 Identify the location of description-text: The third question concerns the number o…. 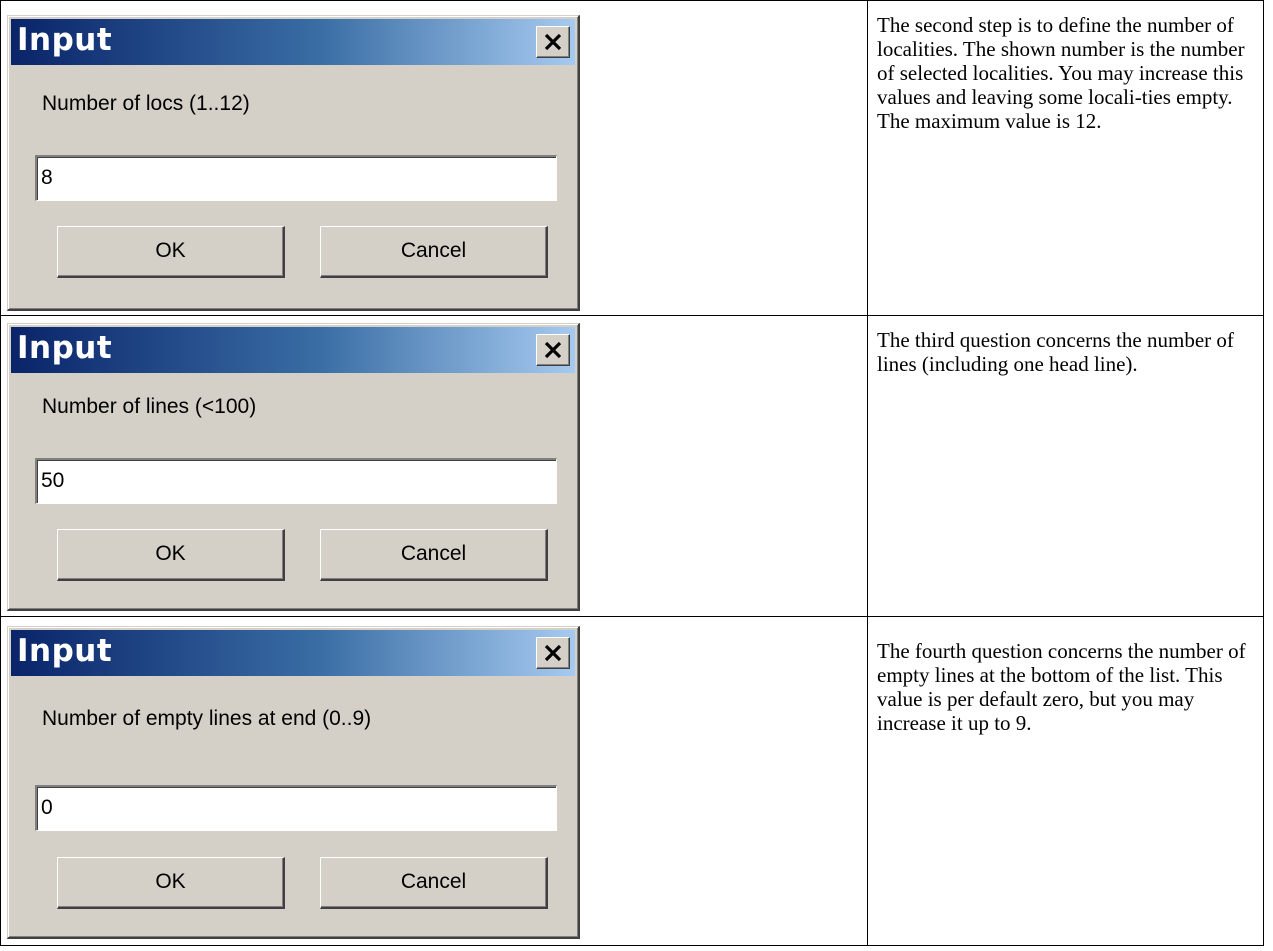
(1055, 352).